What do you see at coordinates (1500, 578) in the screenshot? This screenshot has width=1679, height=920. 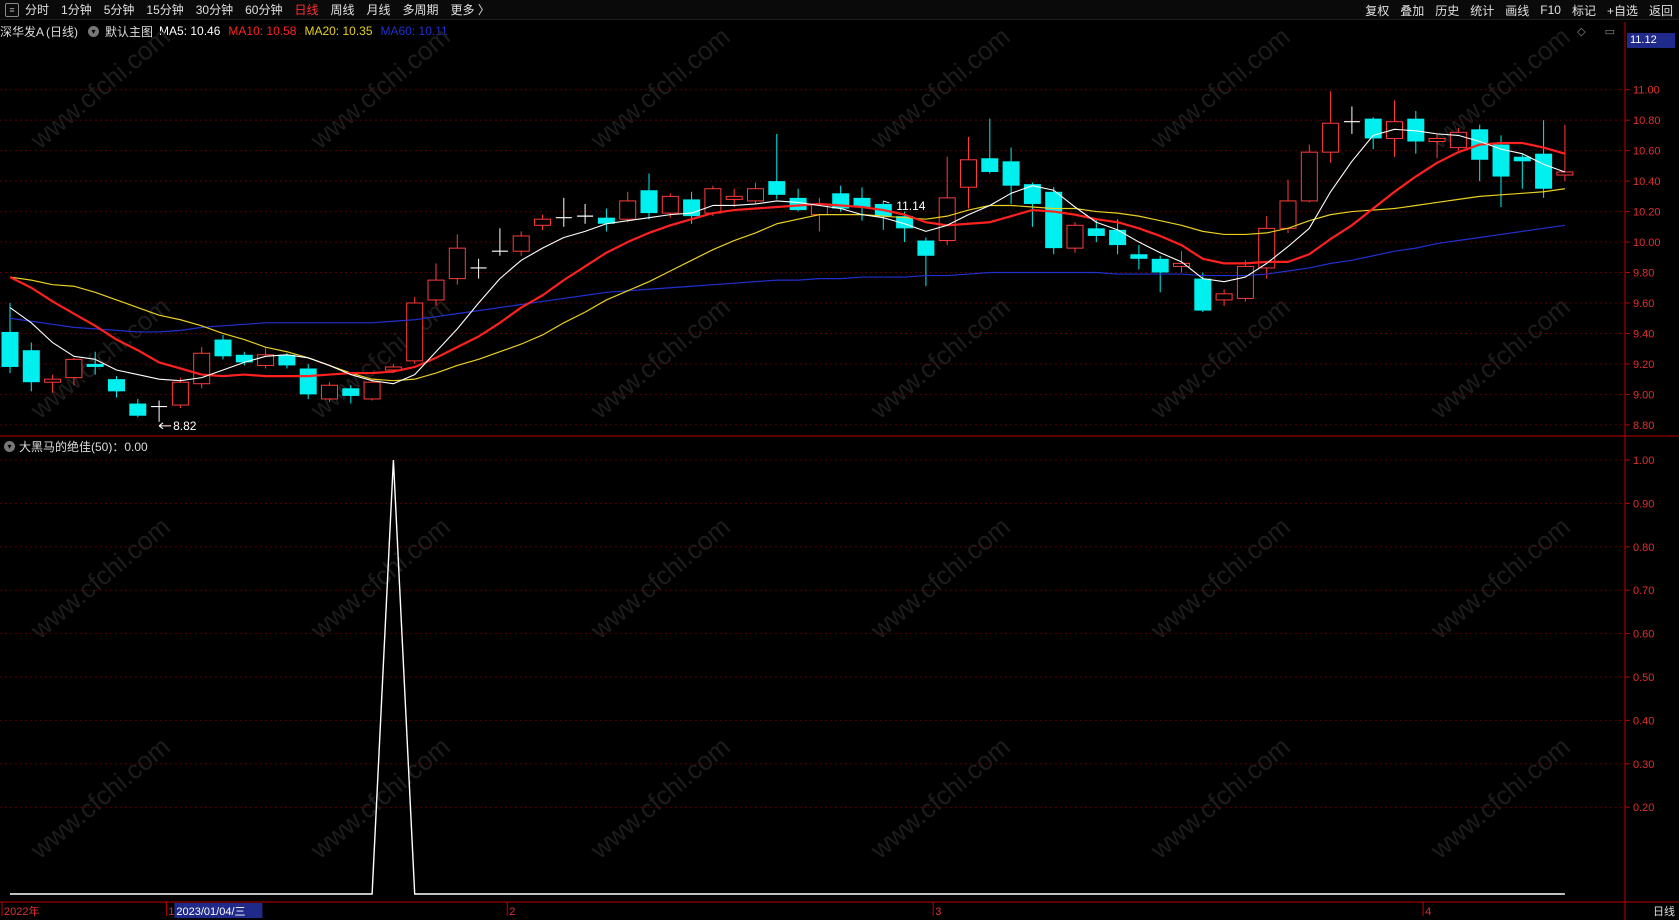 I see `watermark-text-17: www.cfchi.com` at bounding box center [1500, 578].